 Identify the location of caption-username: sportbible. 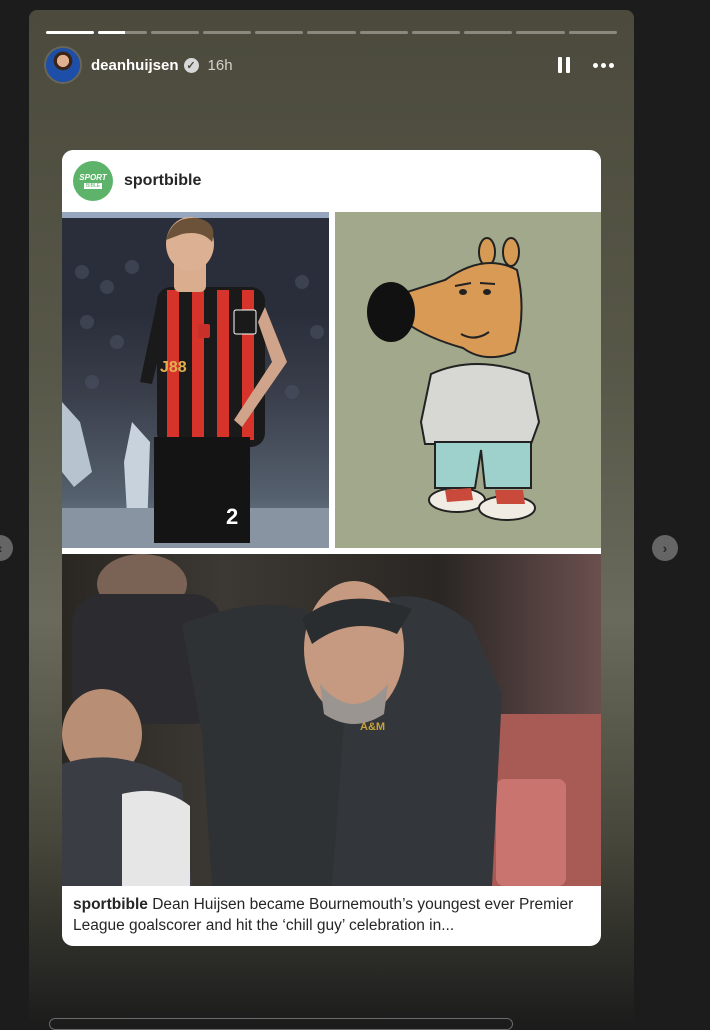
(110, 904).